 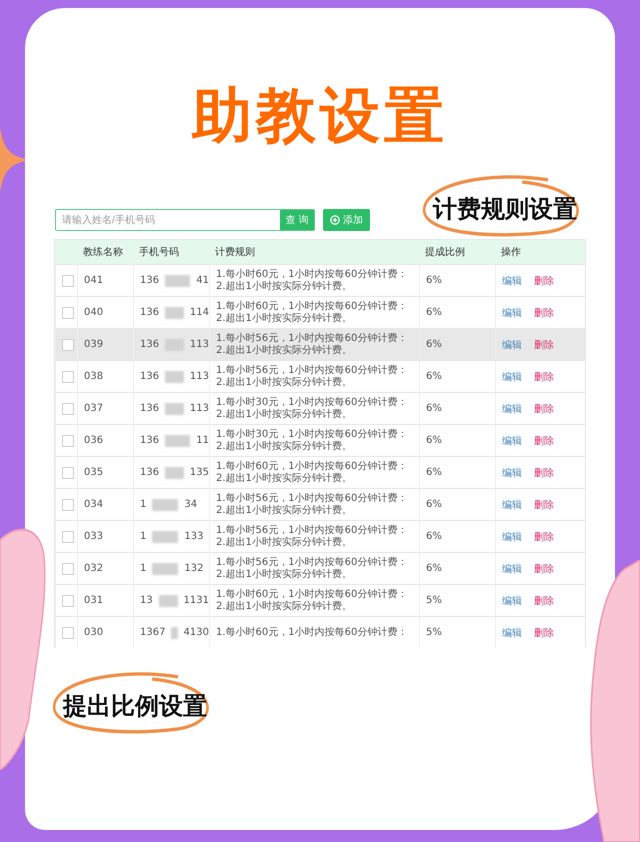 I want to click on name-cell: 040, so click(x=105, y=312).